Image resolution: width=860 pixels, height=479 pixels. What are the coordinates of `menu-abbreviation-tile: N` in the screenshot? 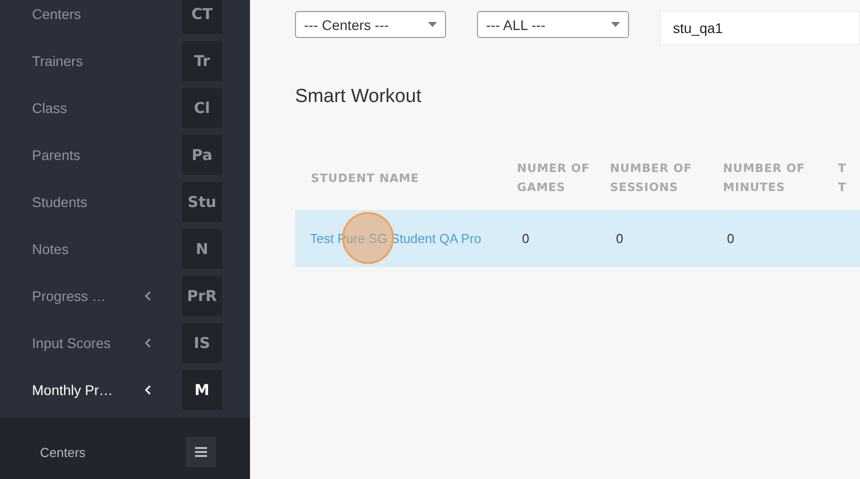 It's located at (202, 248).